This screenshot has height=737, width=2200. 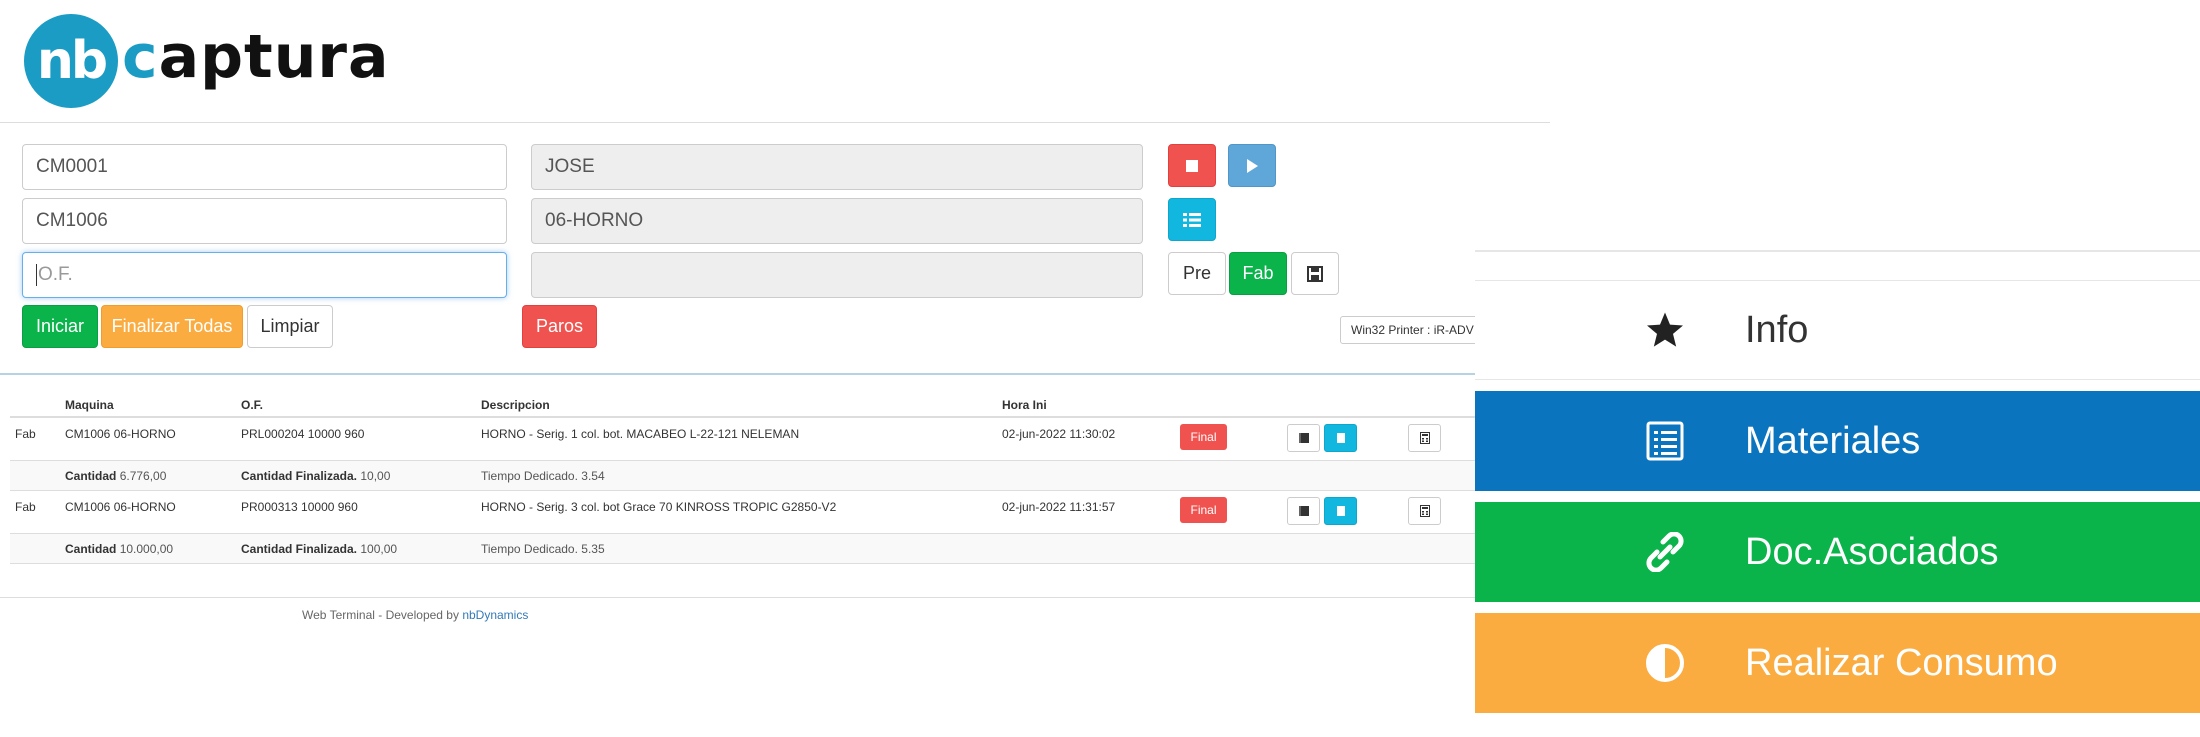 What do you see at coordinates (264, 275) in the screenshot?
I see `of-input: O.F.` at bounding box center [264, 275].